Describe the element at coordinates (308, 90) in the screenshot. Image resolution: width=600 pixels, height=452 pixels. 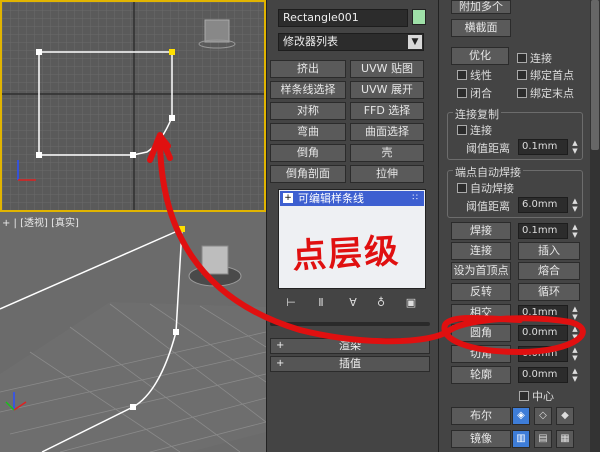
I see `modifier-button: 样条线选择` at that location.